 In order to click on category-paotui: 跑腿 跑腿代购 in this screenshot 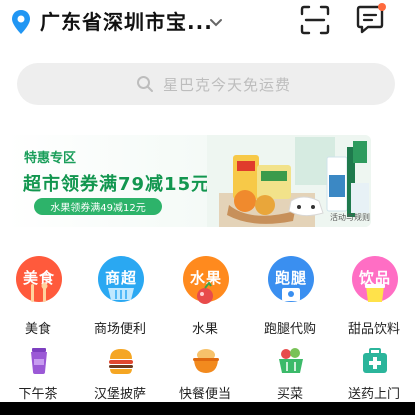, I will do `click(290, 296)`.